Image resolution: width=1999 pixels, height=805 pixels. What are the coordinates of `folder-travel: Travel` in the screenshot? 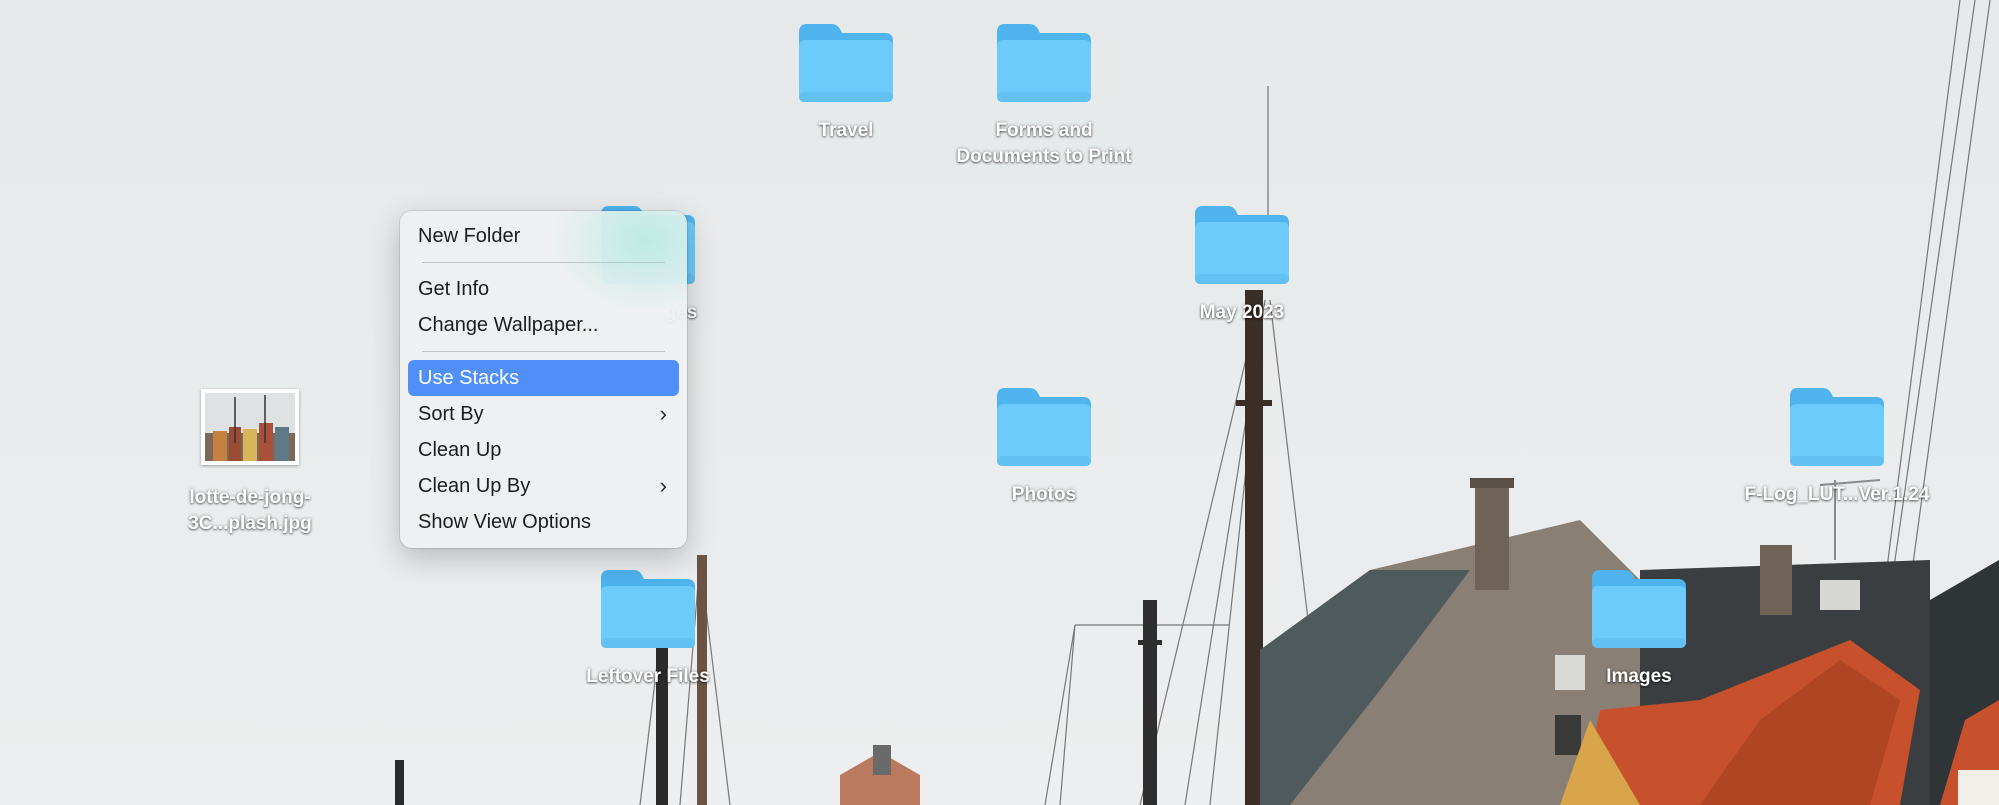 It's located at (846, 82).